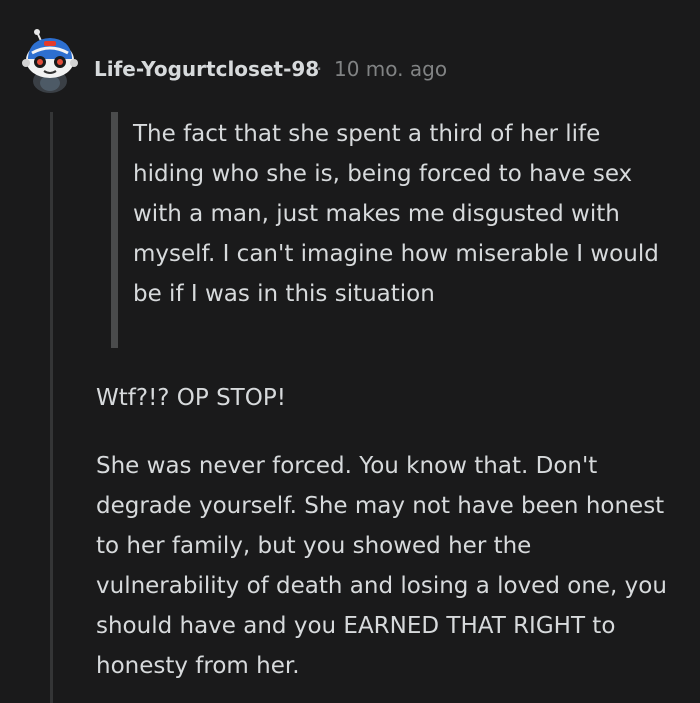  What do you see at coordinates (51, 407) in the screenshot?
I see `thread-collapse-line` at bounding box center [51, 407].